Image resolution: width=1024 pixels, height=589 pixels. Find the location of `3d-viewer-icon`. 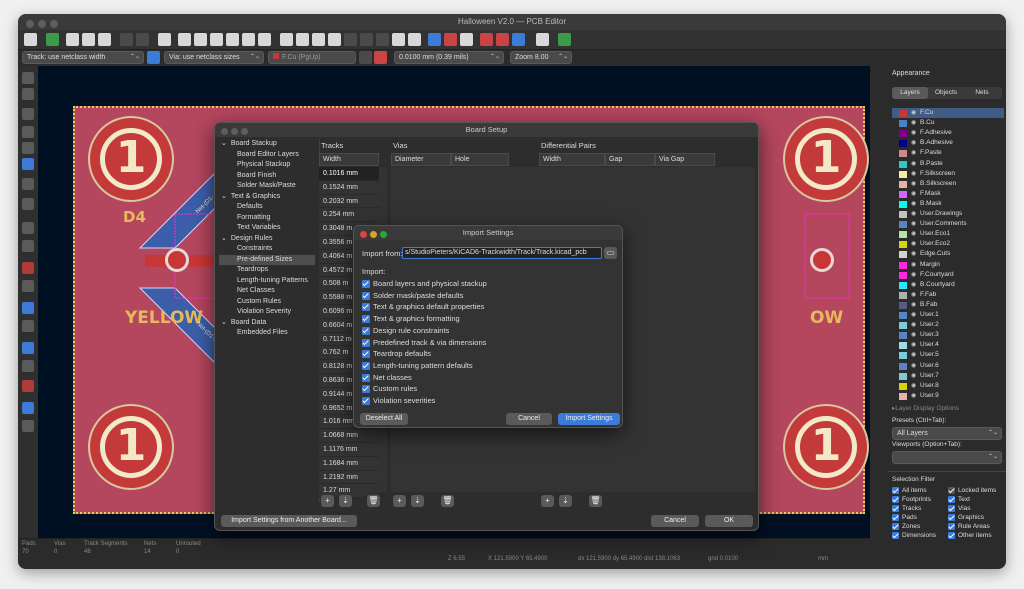

3d-viewer-icon is located at coordinates (28, 408).